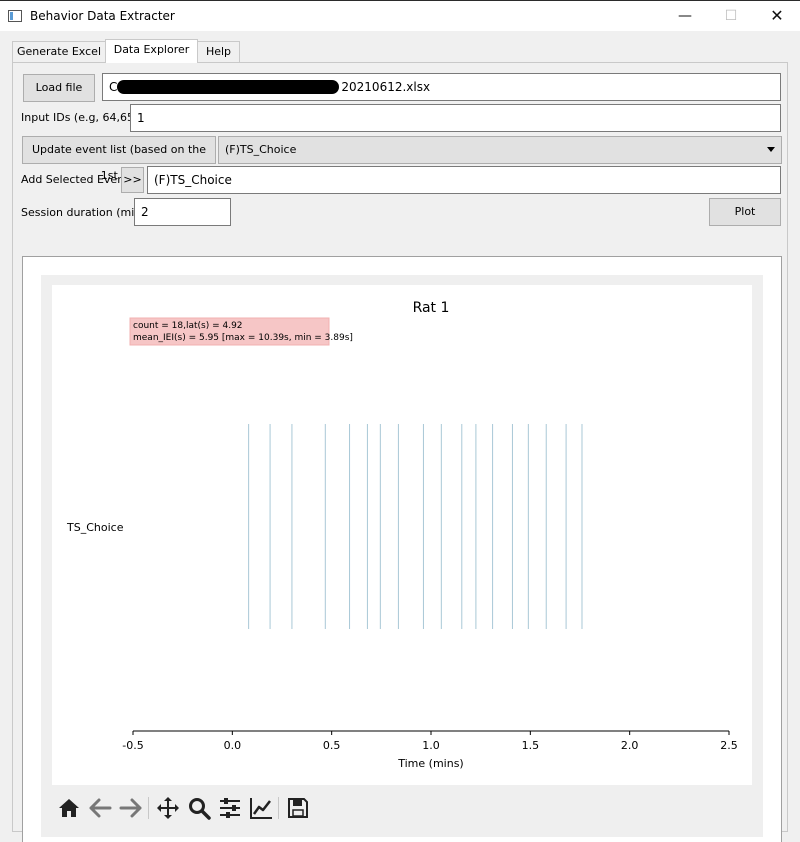  I want to click on forward-arrow-icon, so click(131, 808).